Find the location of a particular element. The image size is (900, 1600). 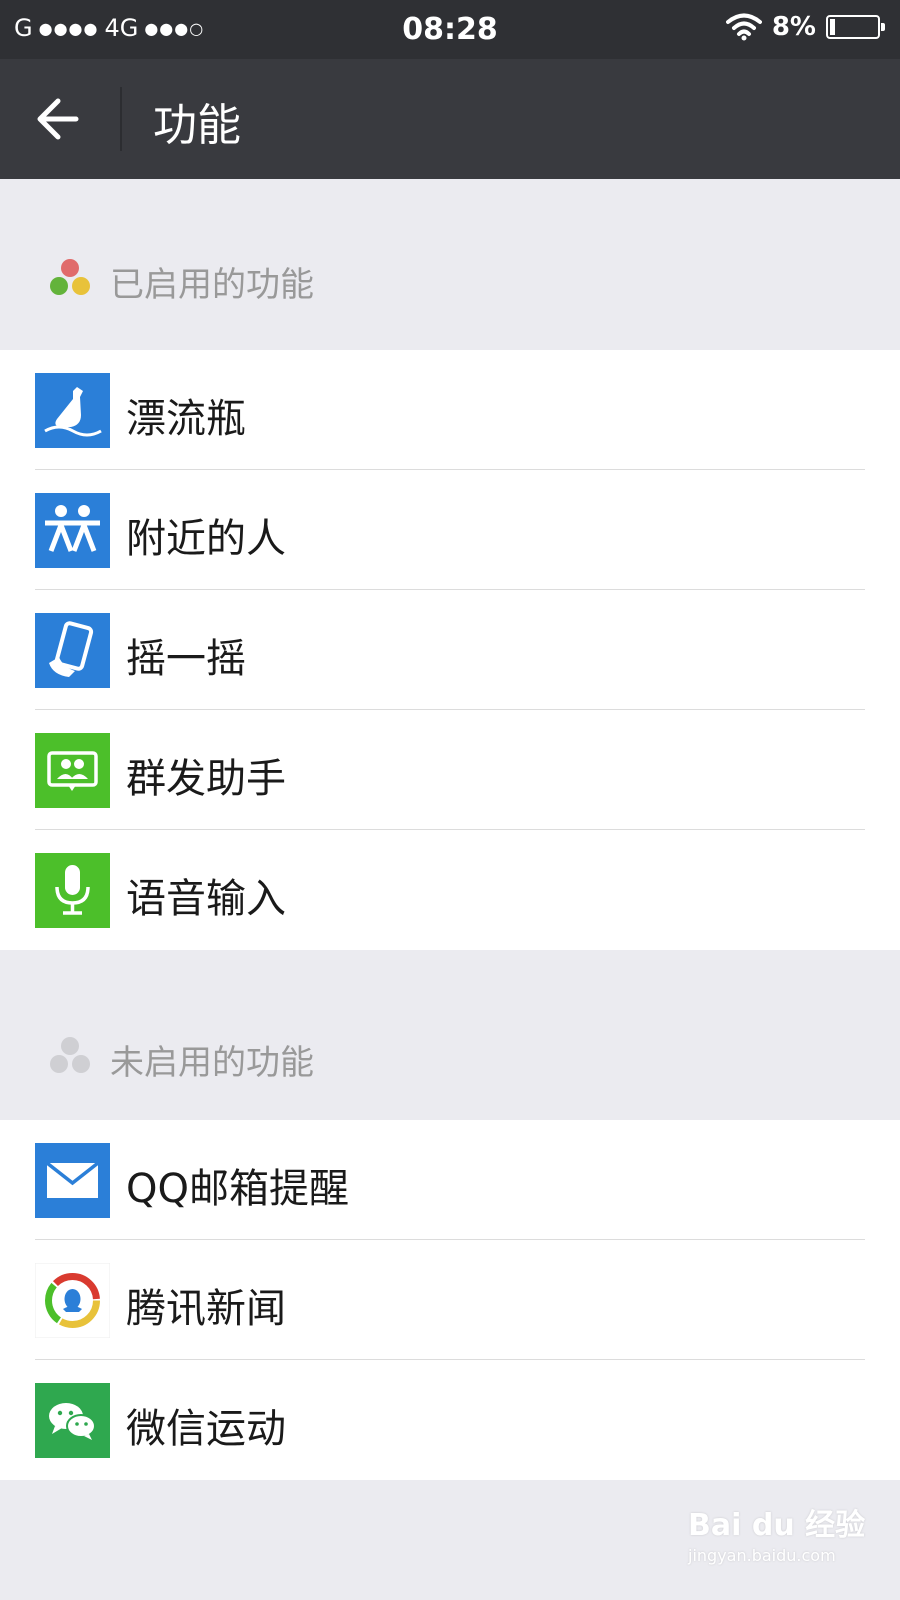

tencent-news-icon is located at coordinates (72, 1300).